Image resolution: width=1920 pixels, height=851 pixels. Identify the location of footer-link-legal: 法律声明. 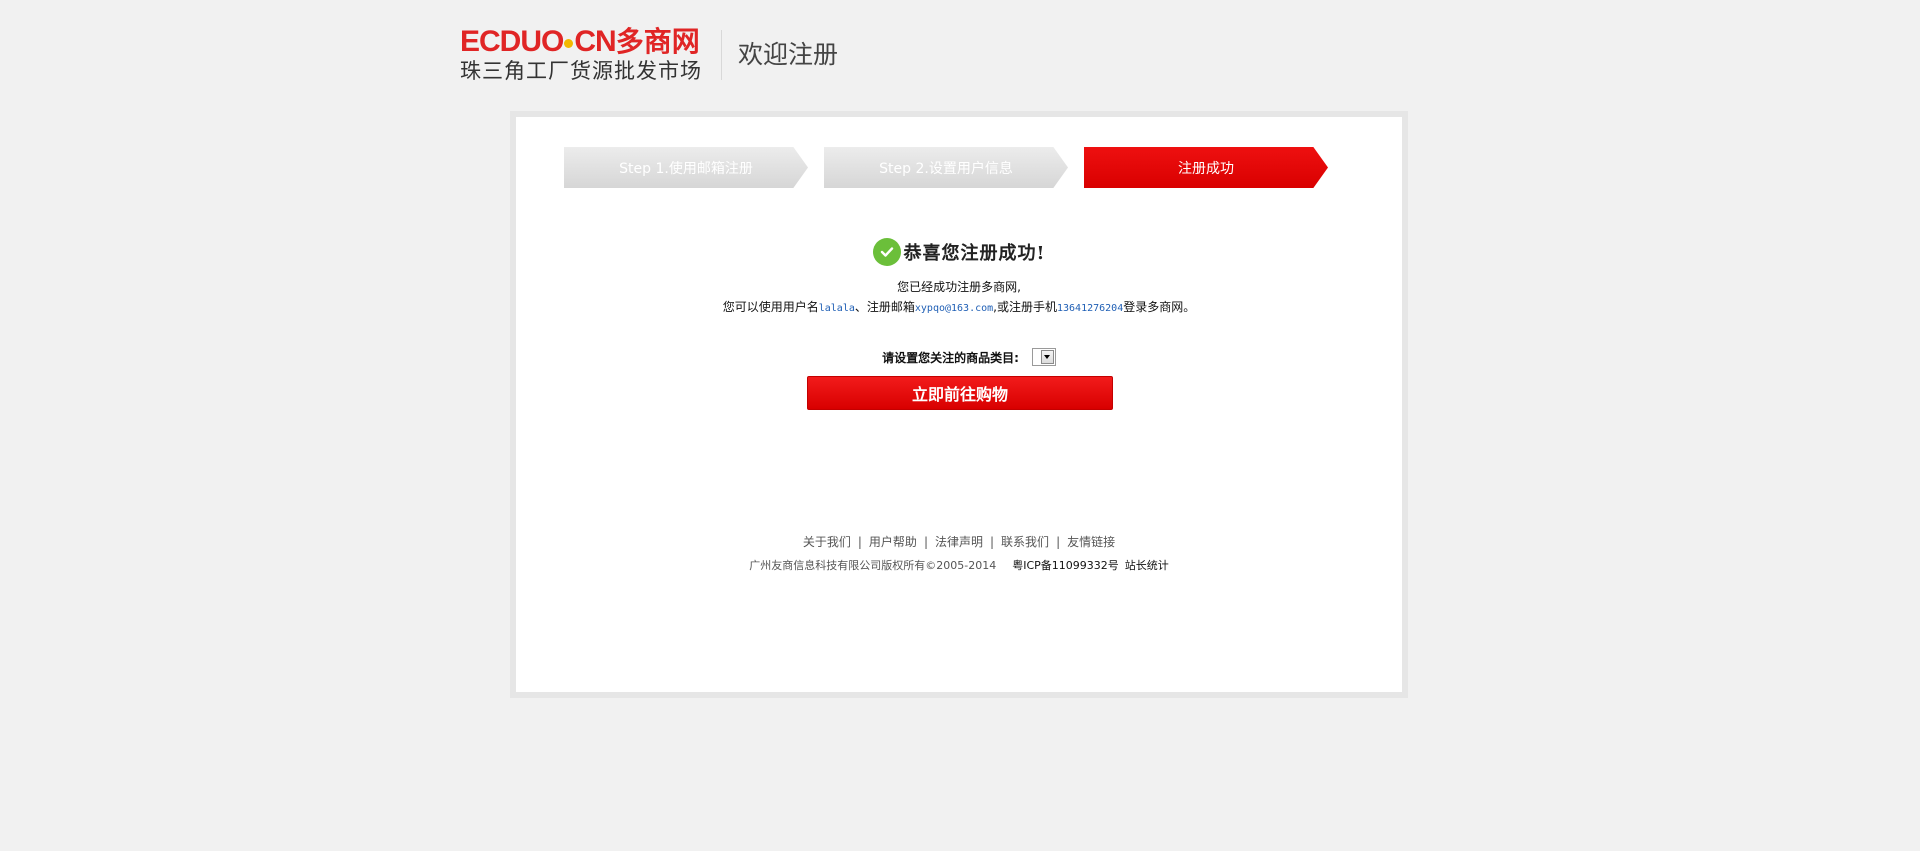
(959, 542).